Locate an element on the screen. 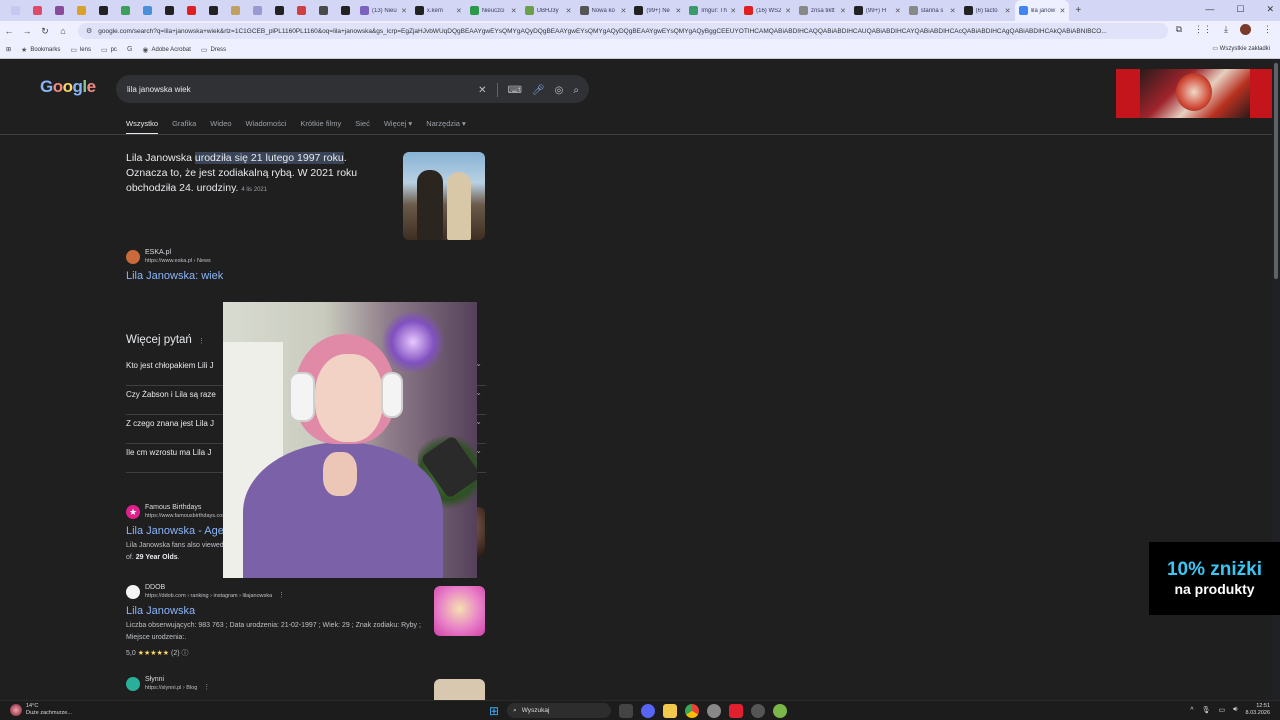 This screenshot has width=1280, height=720. minimize-icon: — is located at coordinates (1209, 9).